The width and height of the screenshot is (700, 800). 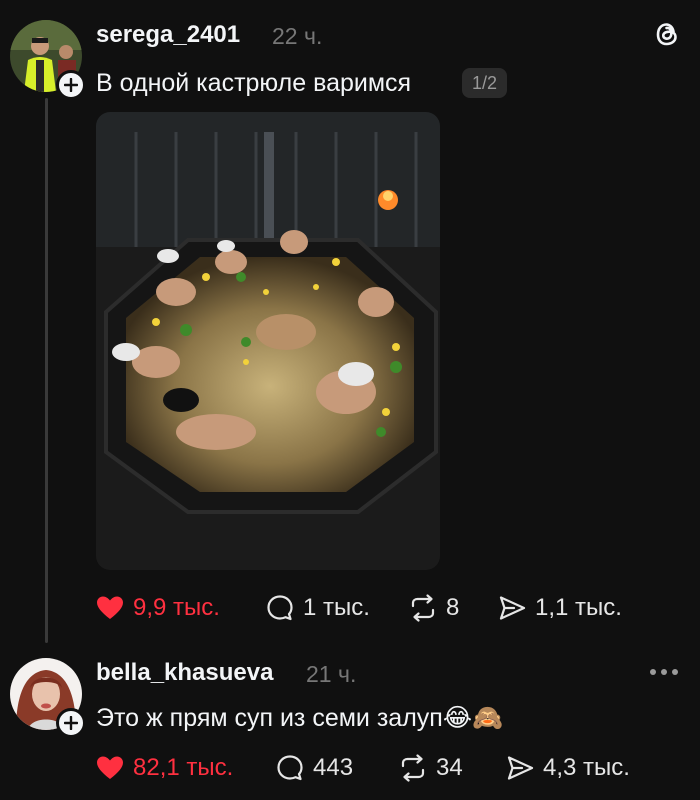 What do you see at coordinates (578, 607) in the screenshot?
I see `share-count: 1,1 тыс.` at bounding box center [578, 607].